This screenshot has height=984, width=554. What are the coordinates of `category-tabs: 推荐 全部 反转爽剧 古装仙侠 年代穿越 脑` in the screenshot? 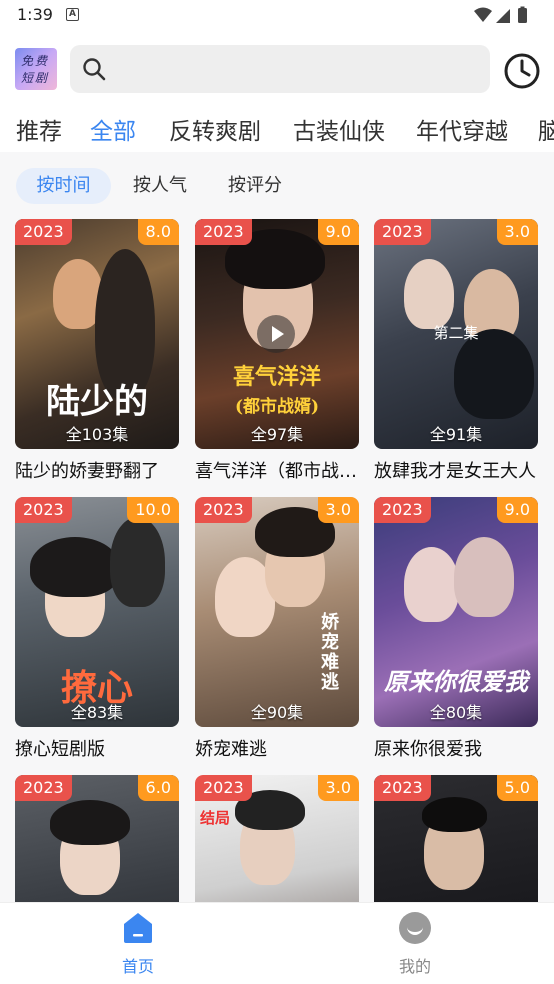 It's located at (277, 126).